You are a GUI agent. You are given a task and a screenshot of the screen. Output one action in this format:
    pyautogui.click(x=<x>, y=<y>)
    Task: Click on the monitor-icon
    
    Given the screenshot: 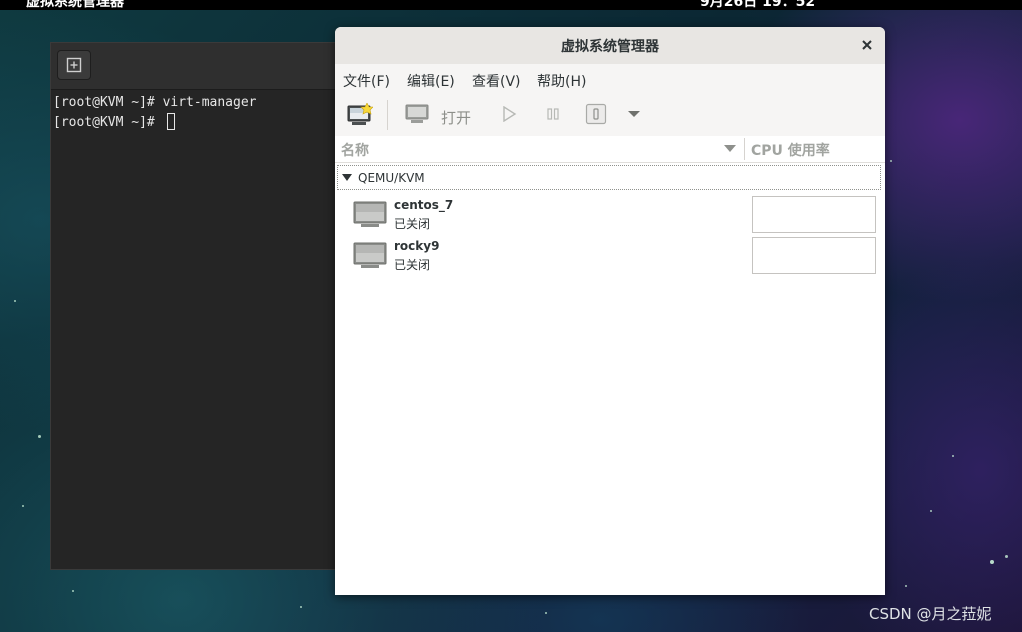 What is the action you would take?
    pyautogui.click(x=417, y=113)
    